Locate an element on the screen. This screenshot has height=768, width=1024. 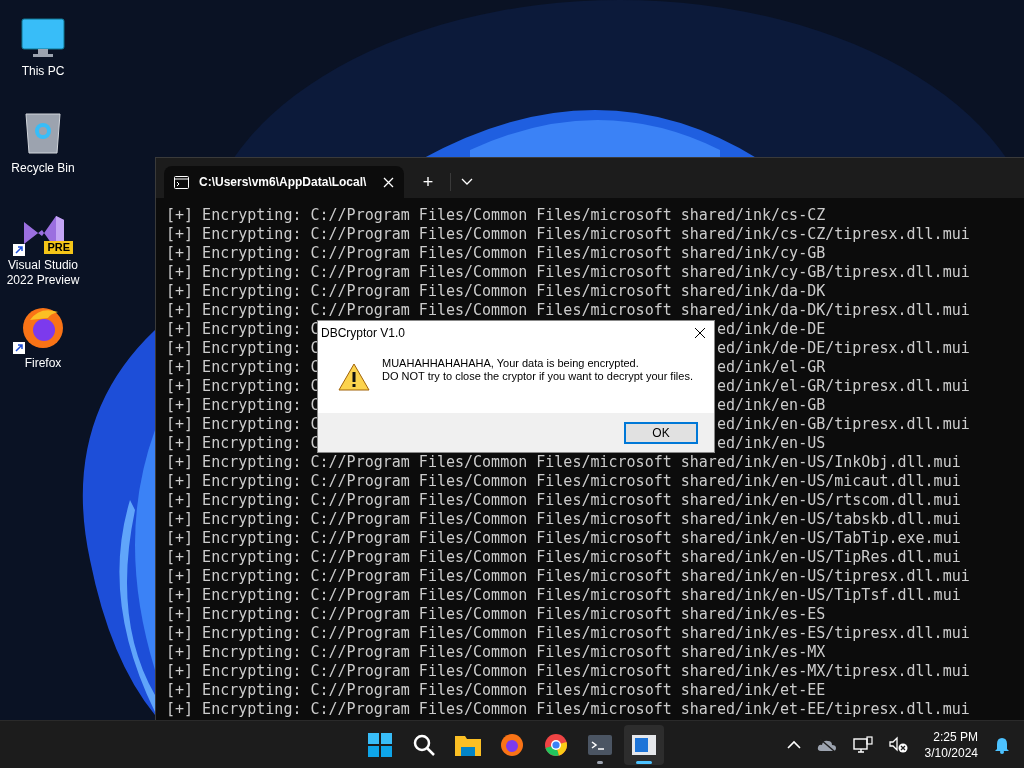
close-icon is located at coordinates (700, 333).